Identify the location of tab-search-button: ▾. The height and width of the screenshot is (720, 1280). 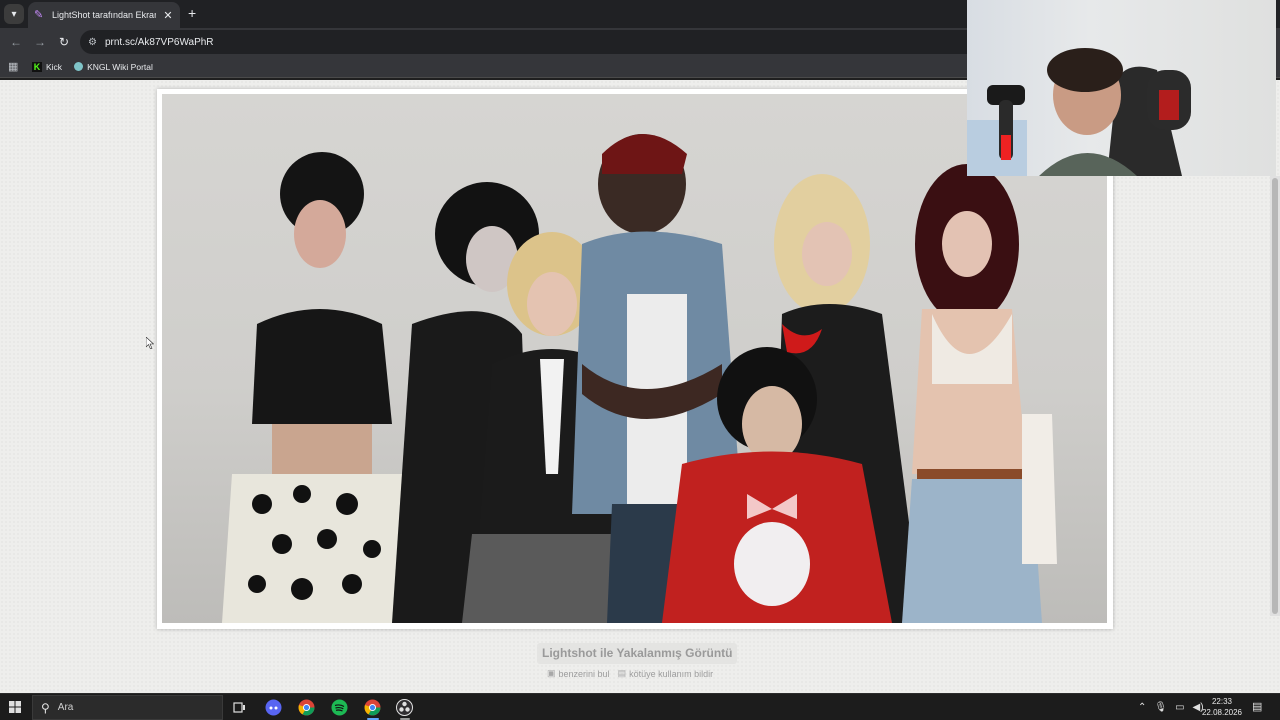
(14, 14).